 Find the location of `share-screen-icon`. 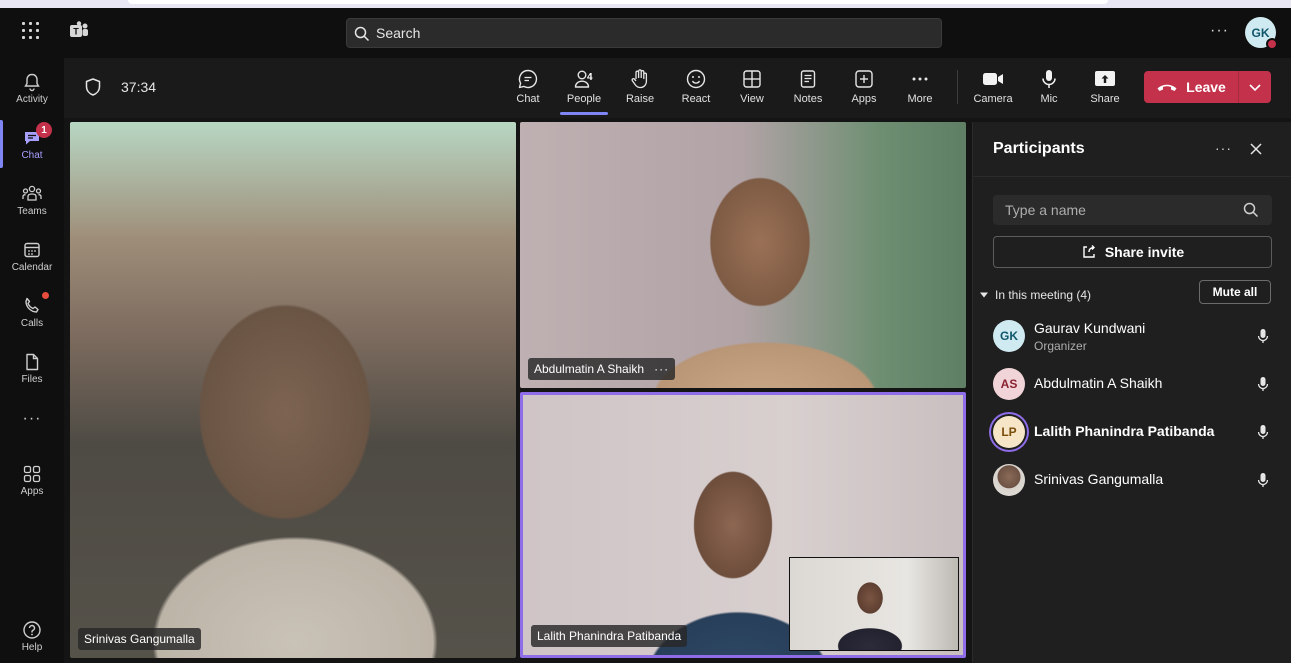

share-screen-icon is located at coordinates (1105, 78).